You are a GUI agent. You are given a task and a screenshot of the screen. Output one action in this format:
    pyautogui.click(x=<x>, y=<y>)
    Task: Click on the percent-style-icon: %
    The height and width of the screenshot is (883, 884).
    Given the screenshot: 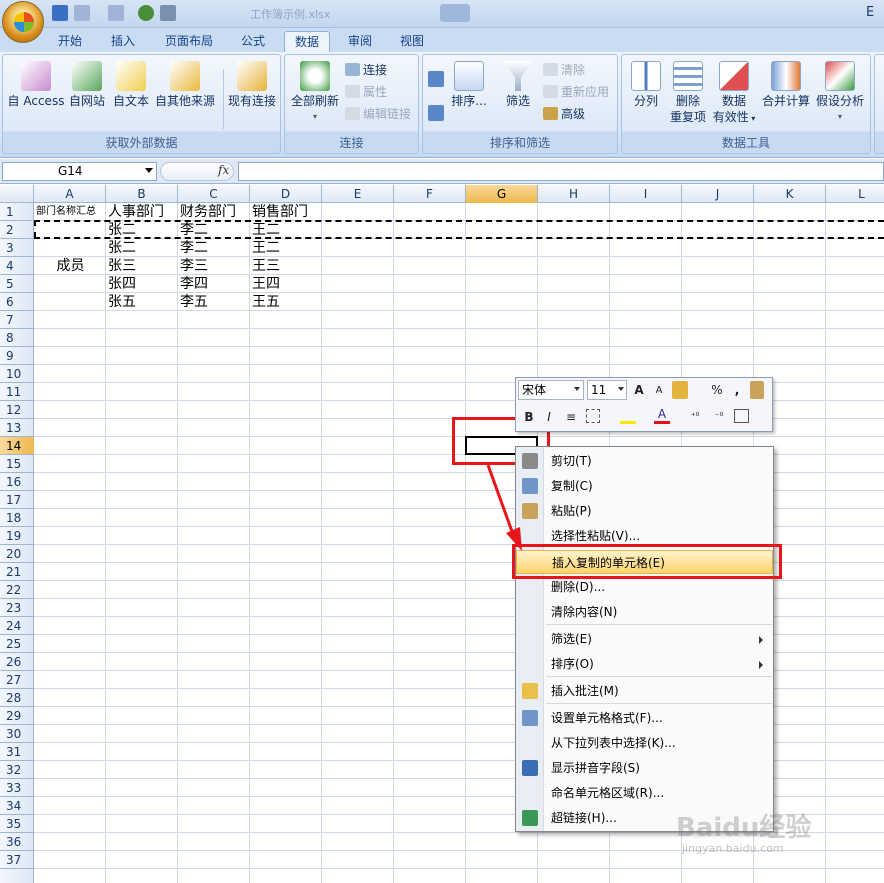 What is the action you would take?
    pyautogui.click(x=717, y=390)
    